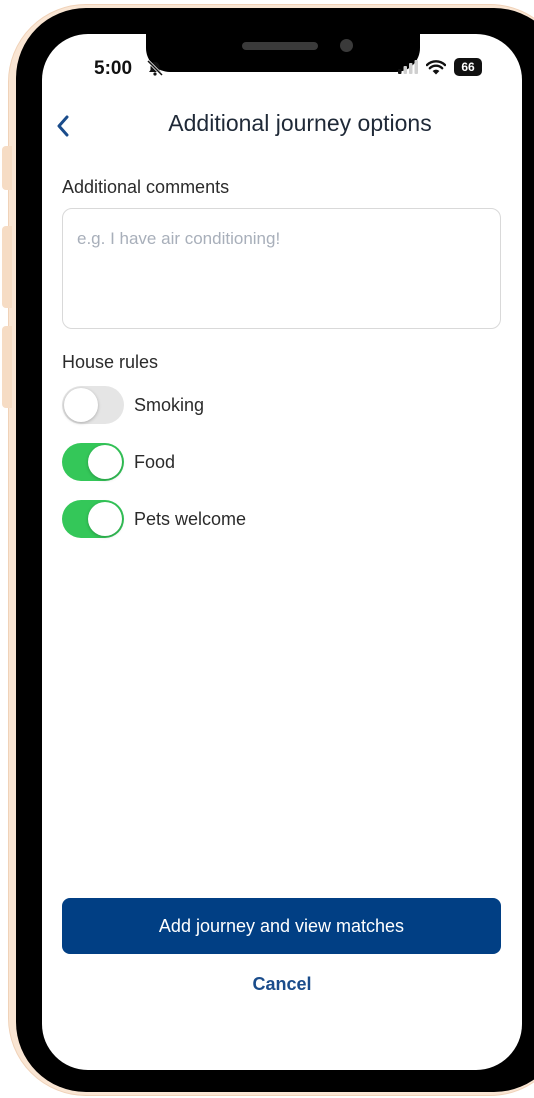 The image size is (534, 1098). What do you see at coordinates (169, 404) in the screenshot?
I see `rule-label-smoking: Smoking` at bounding box center [169, 404].